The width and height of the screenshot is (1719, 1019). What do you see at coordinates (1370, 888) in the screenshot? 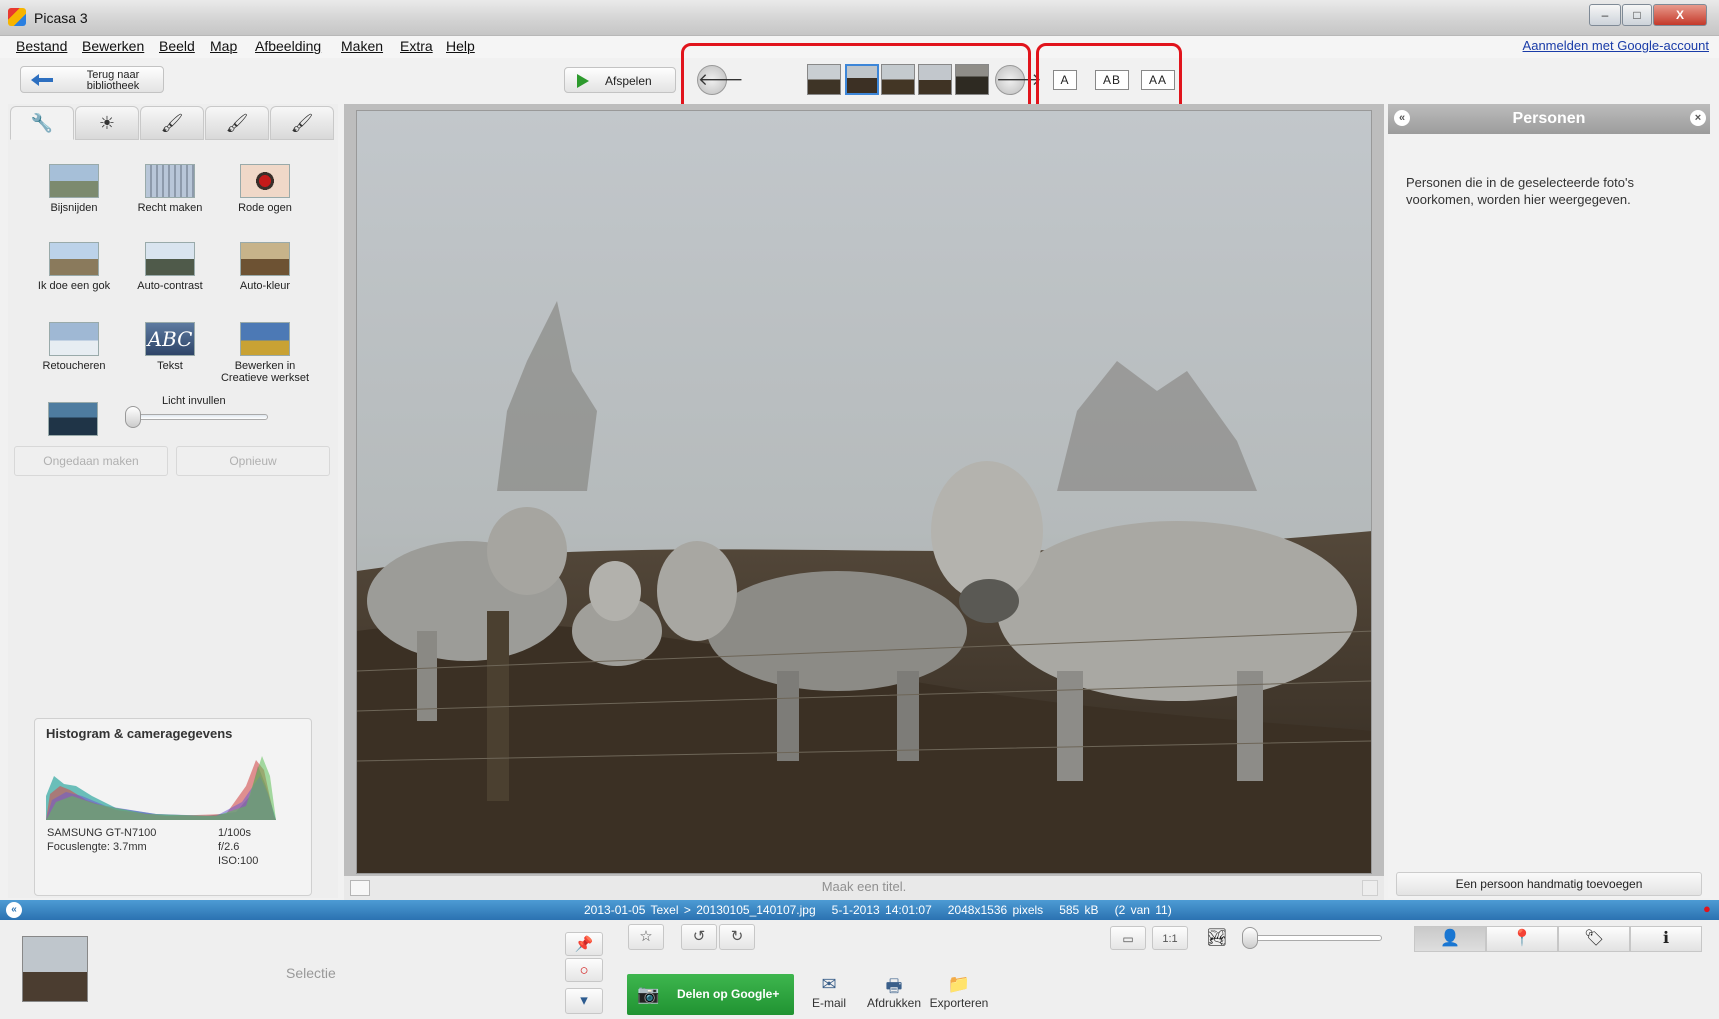
I see `trash-icon` at bounding box center [1370, 888].